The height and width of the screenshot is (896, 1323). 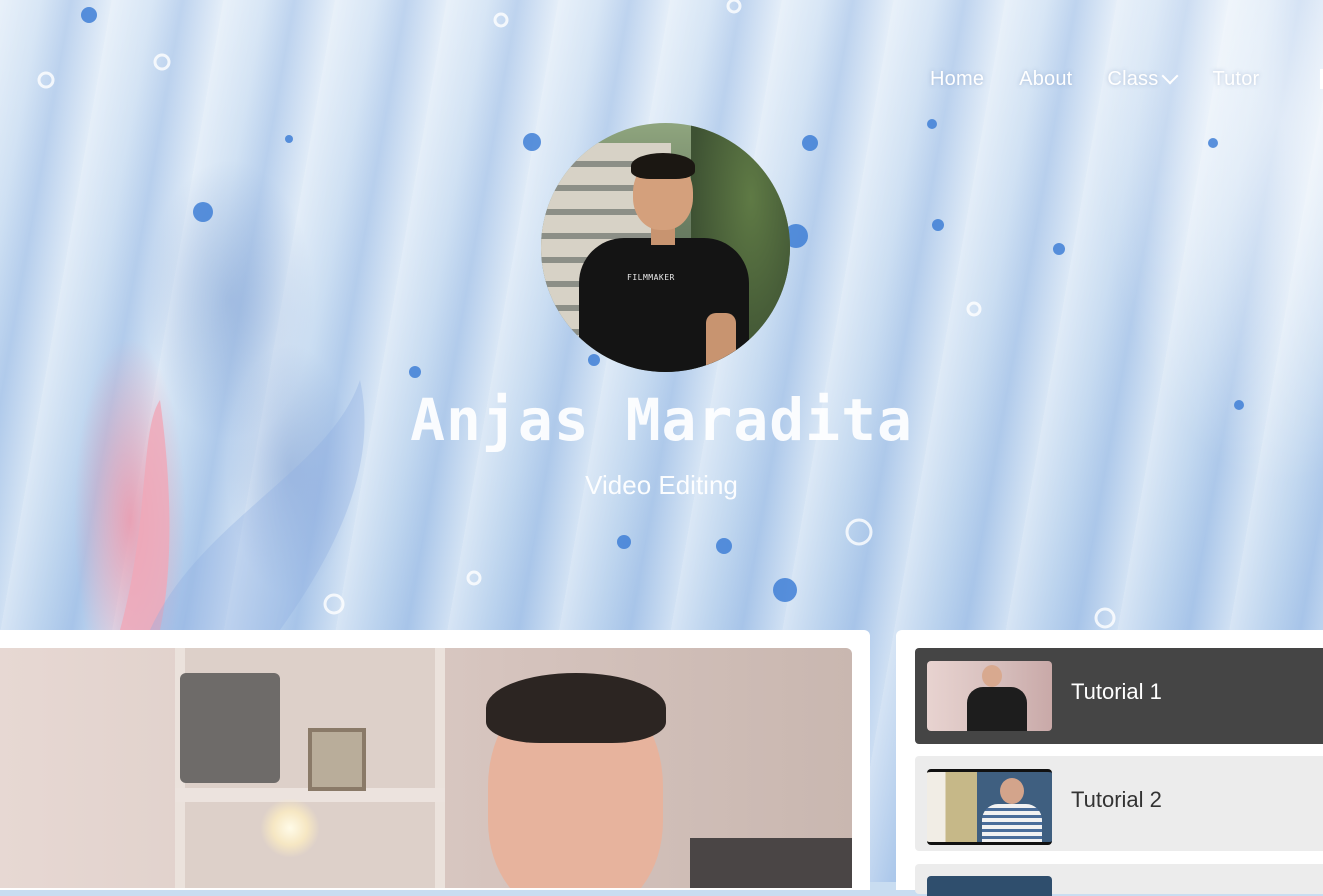 I want to click on avatar: FILMMAKER, so click(x=665, y=247).